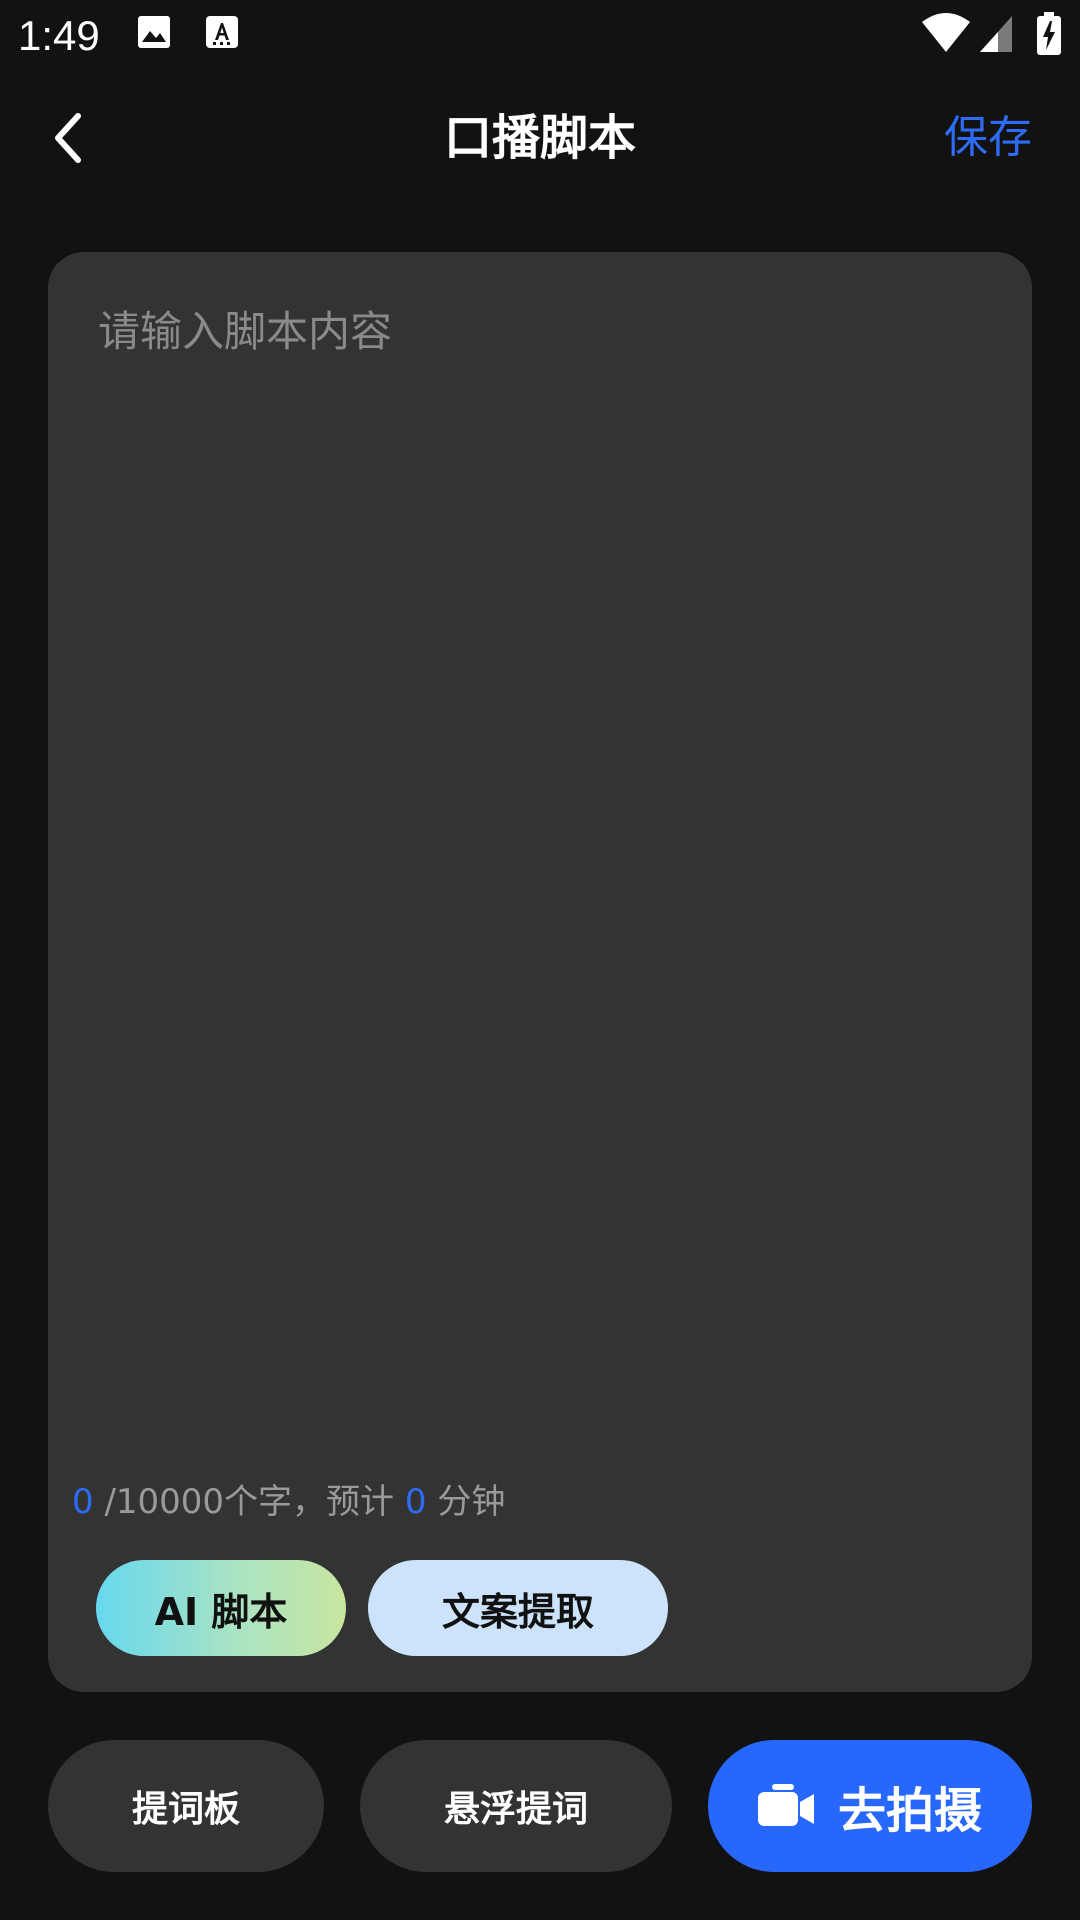 The image size is (1080, 1920). Describe the element at coordinates (540, 36) in the screenshot. I see `status-bar: 1:49` at that location.